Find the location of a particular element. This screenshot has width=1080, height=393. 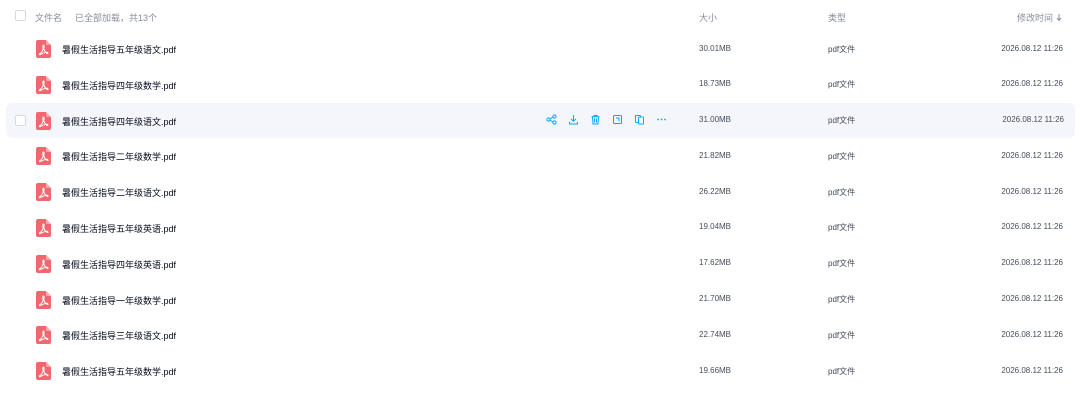

row-actions is located at coordinates (606, 119).